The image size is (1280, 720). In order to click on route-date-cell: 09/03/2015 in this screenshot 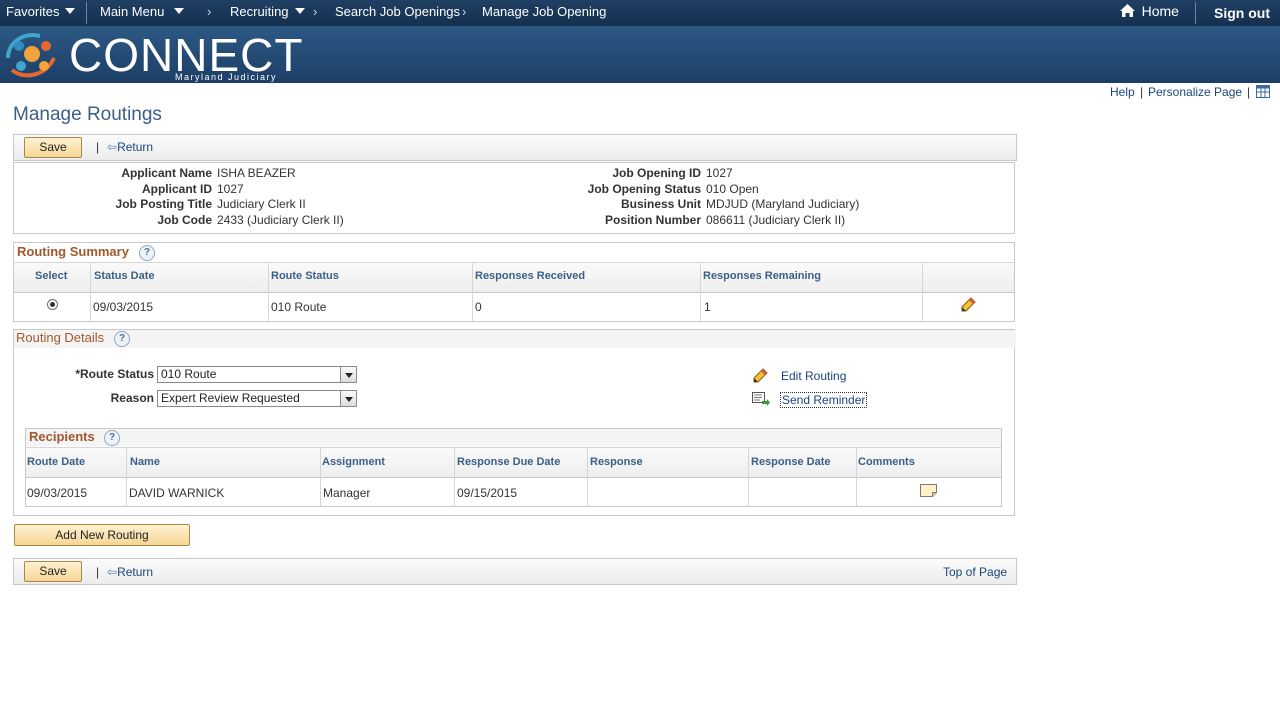, I will do `click(57, 493)`.